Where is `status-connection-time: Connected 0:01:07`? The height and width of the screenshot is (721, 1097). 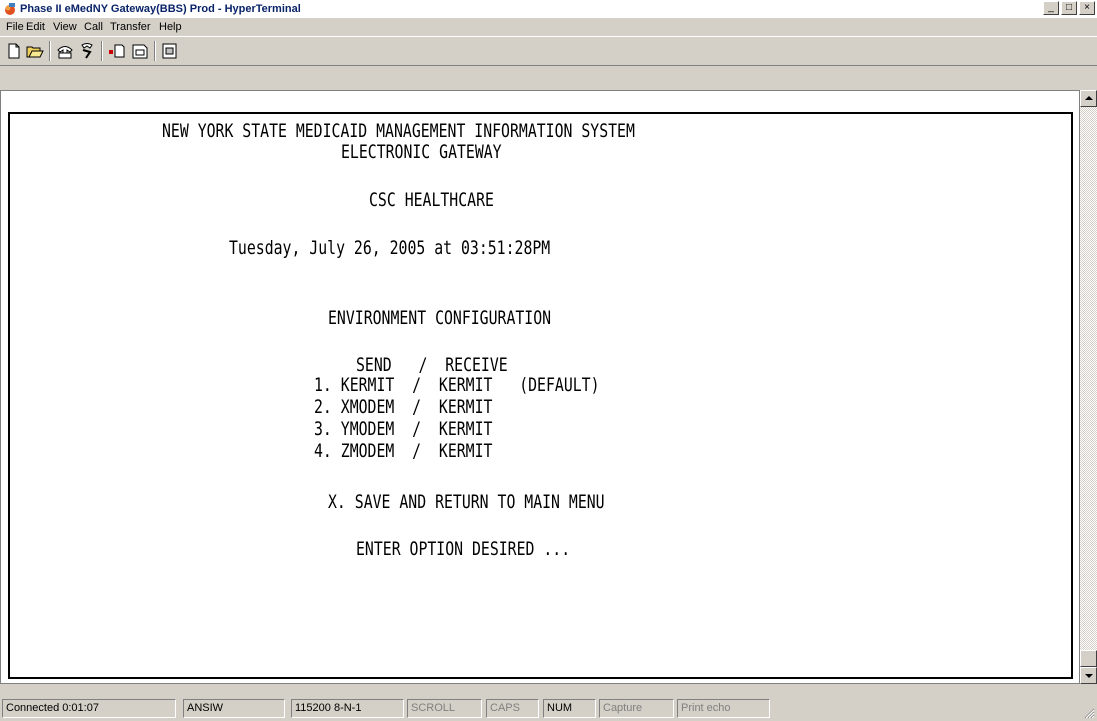
status-connection-time: Connected 0:01:07 is located at coordinates (89, 708).